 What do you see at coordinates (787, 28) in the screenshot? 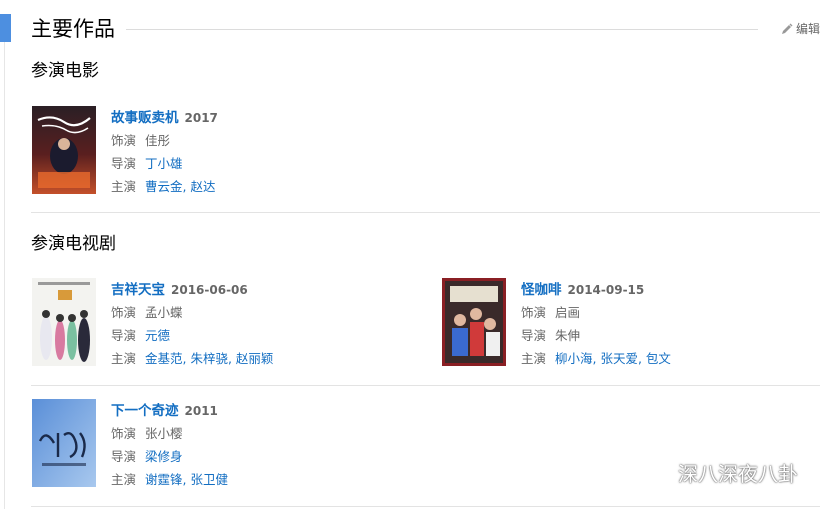
I see `pencil-icon` at bounding box center [787, 28].